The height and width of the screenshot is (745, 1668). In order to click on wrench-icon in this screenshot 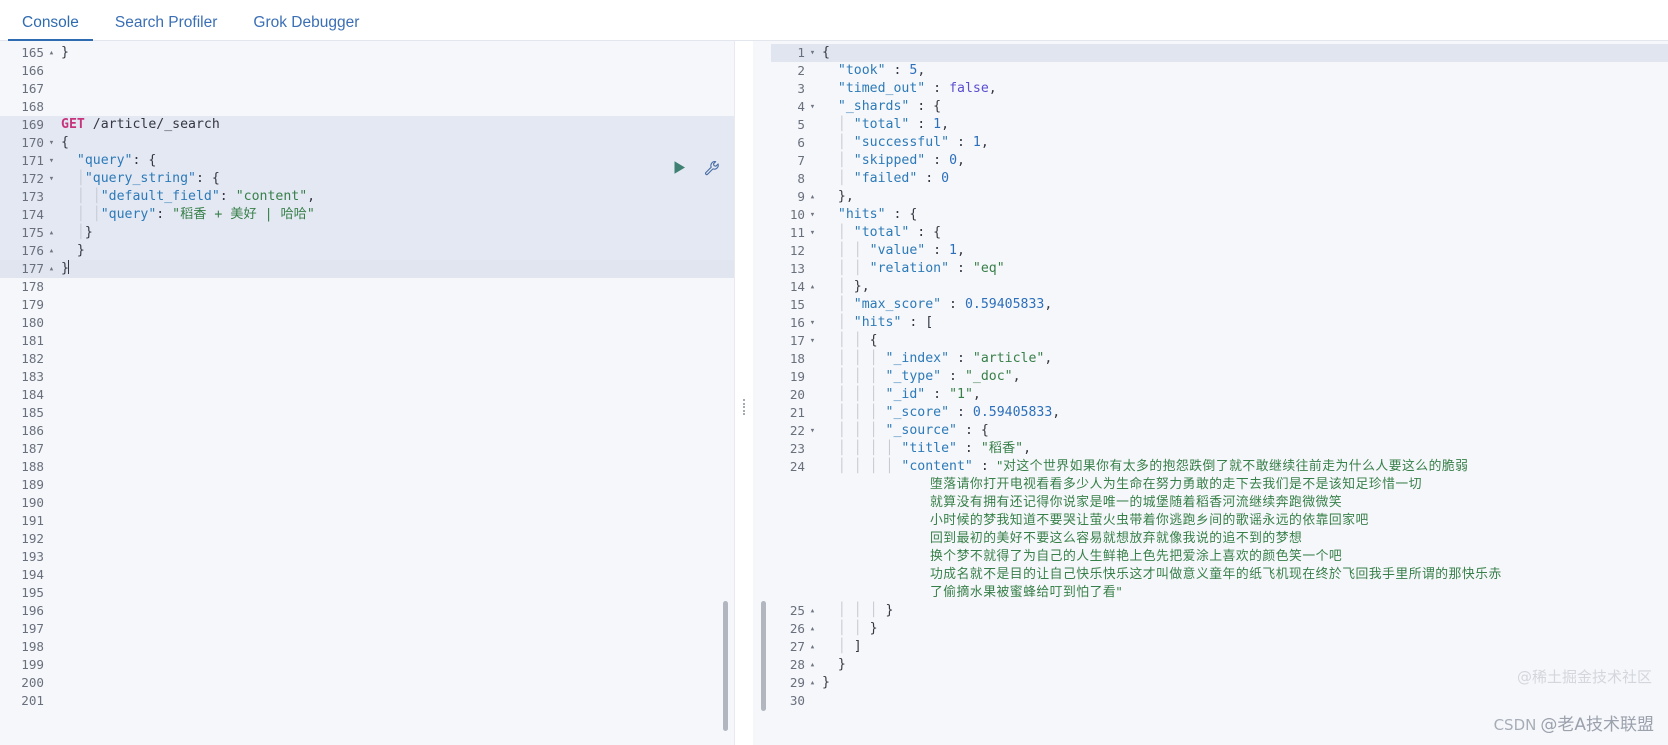, I will do `click(712, 168)`.